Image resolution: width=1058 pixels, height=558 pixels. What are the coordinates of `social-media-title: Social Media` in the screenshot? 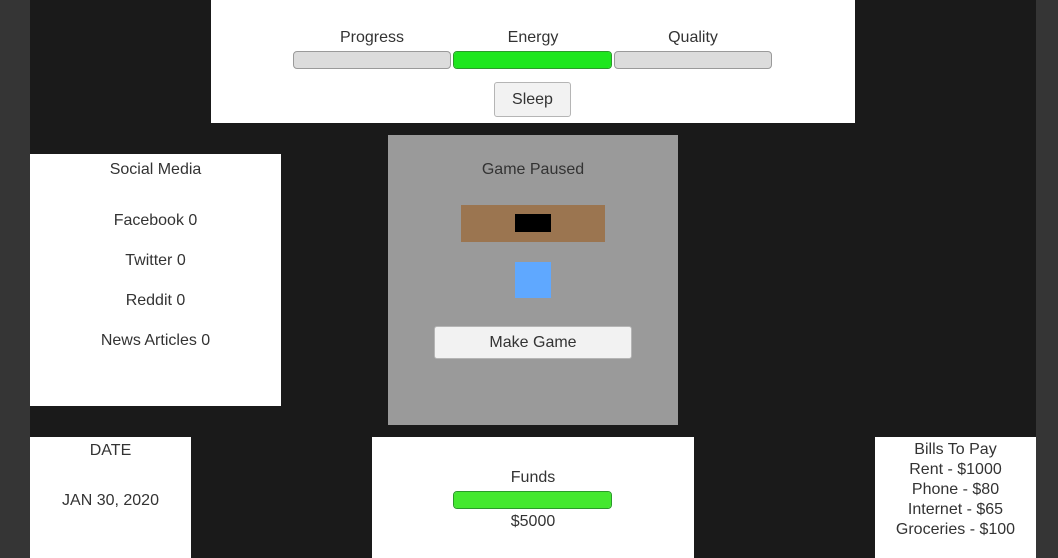 It's located at (155, 169).